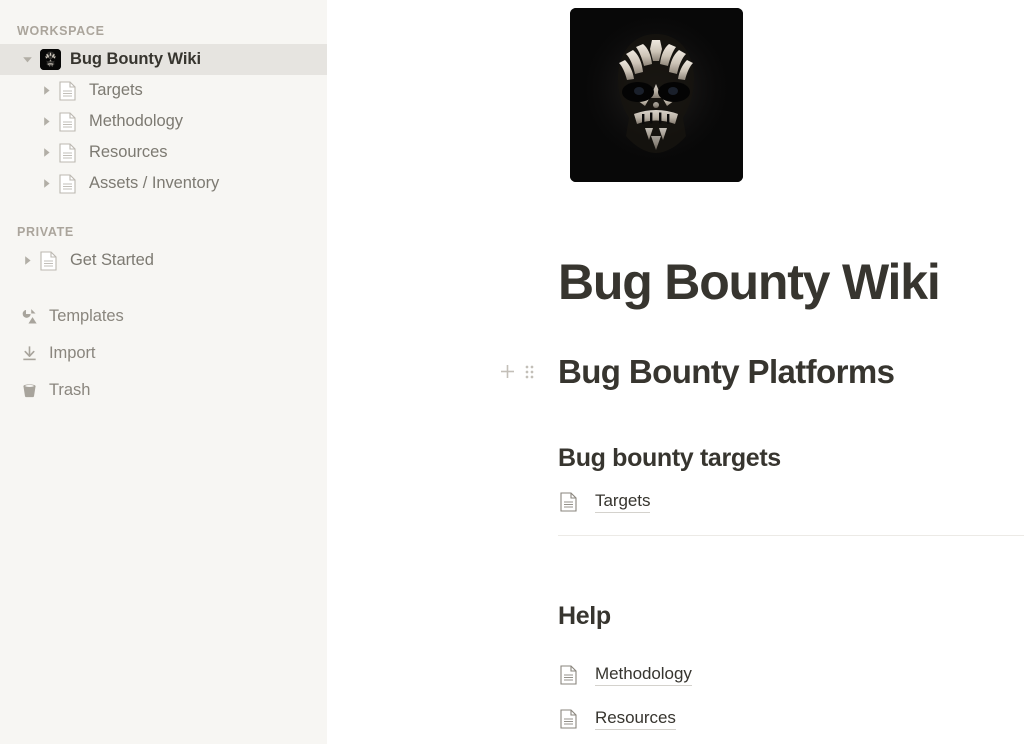 This screenshot has width=1024, height=744. I want to click on skull-face-paint-image, so click(656, 95).